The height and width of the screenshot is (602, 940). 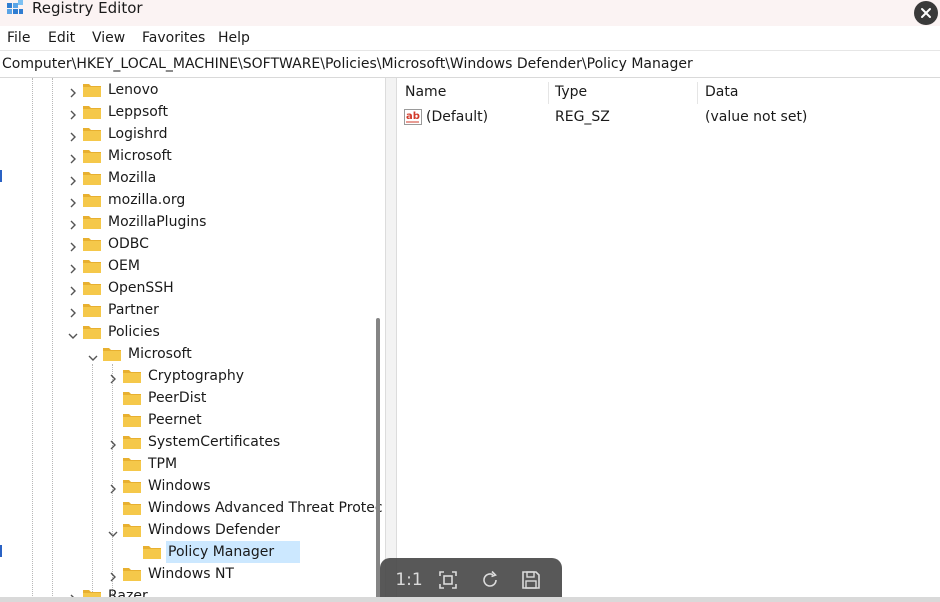 I want to click on column-type-header: Type, so click(x=571, y=92).